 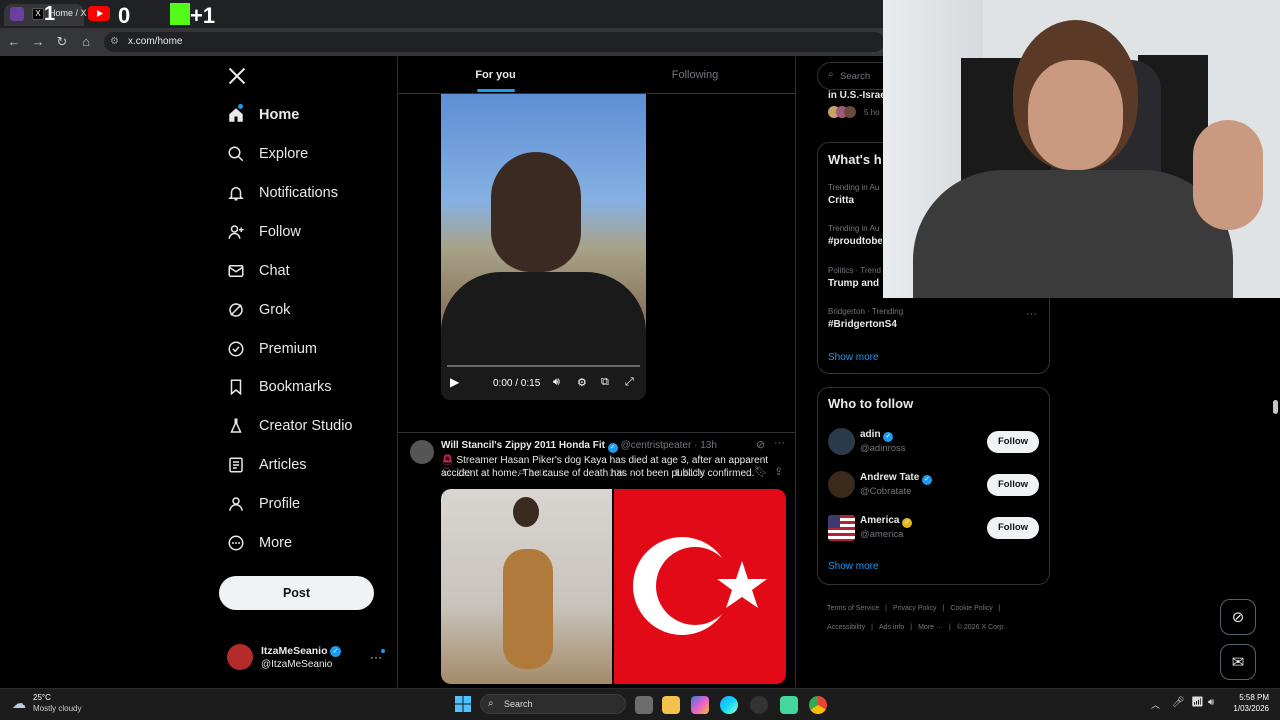 What do you see at coordinates (789, 705) in the screenshot?
I see `app-icon-green` at bounding box center [789, 705].